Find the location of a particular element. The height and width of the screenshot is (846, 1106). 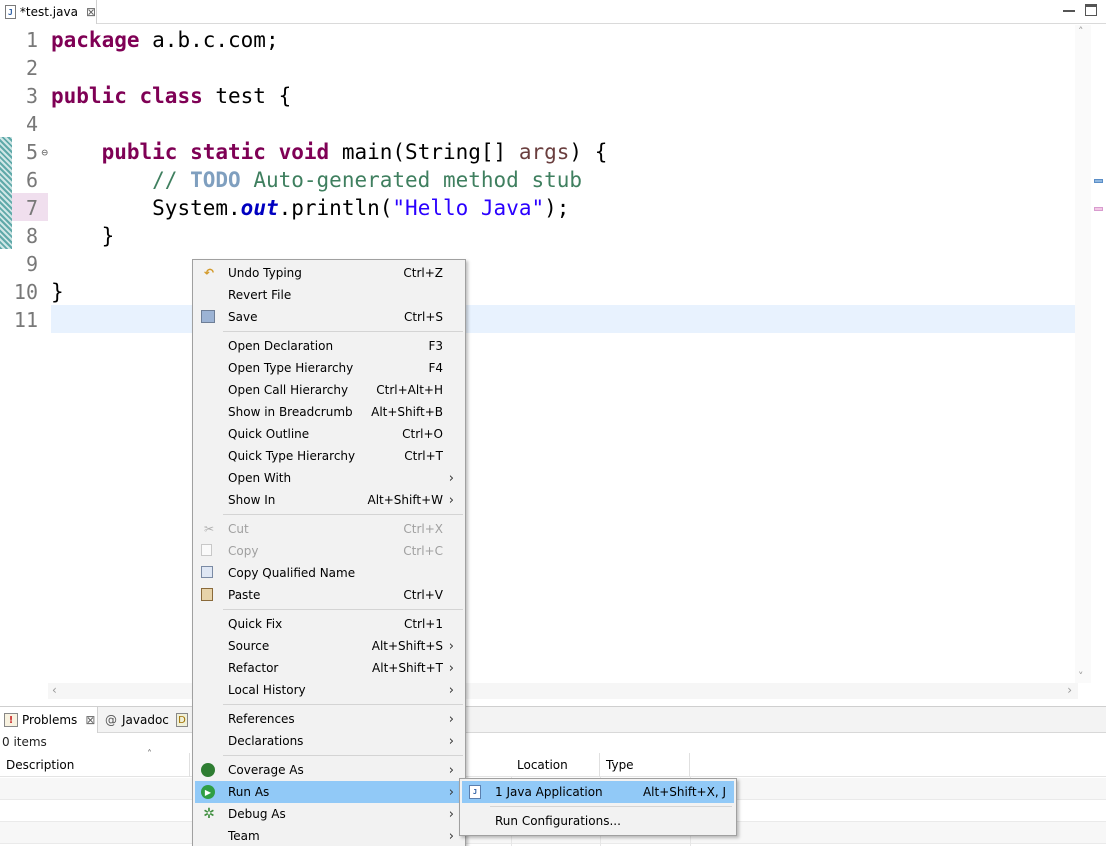

code-text: ) { is located at coordinates (588, 152).